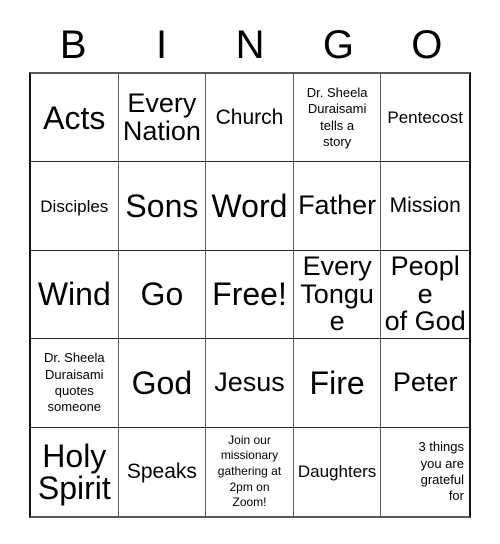 The image size is (500, 544). I want to click on bingo-cell: Dr. Sheela Duraisami quotes someone, so click(75, 383).